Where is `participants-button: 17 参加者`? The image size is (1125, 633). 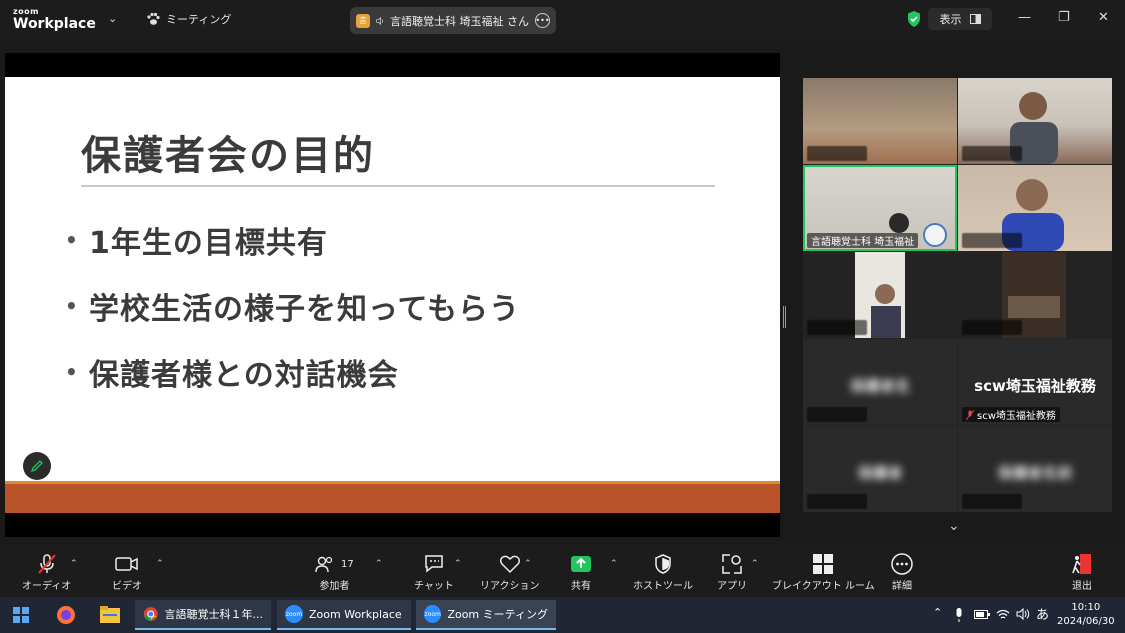
participants-button: 17 参加者 is located at coordinates (334, 571).